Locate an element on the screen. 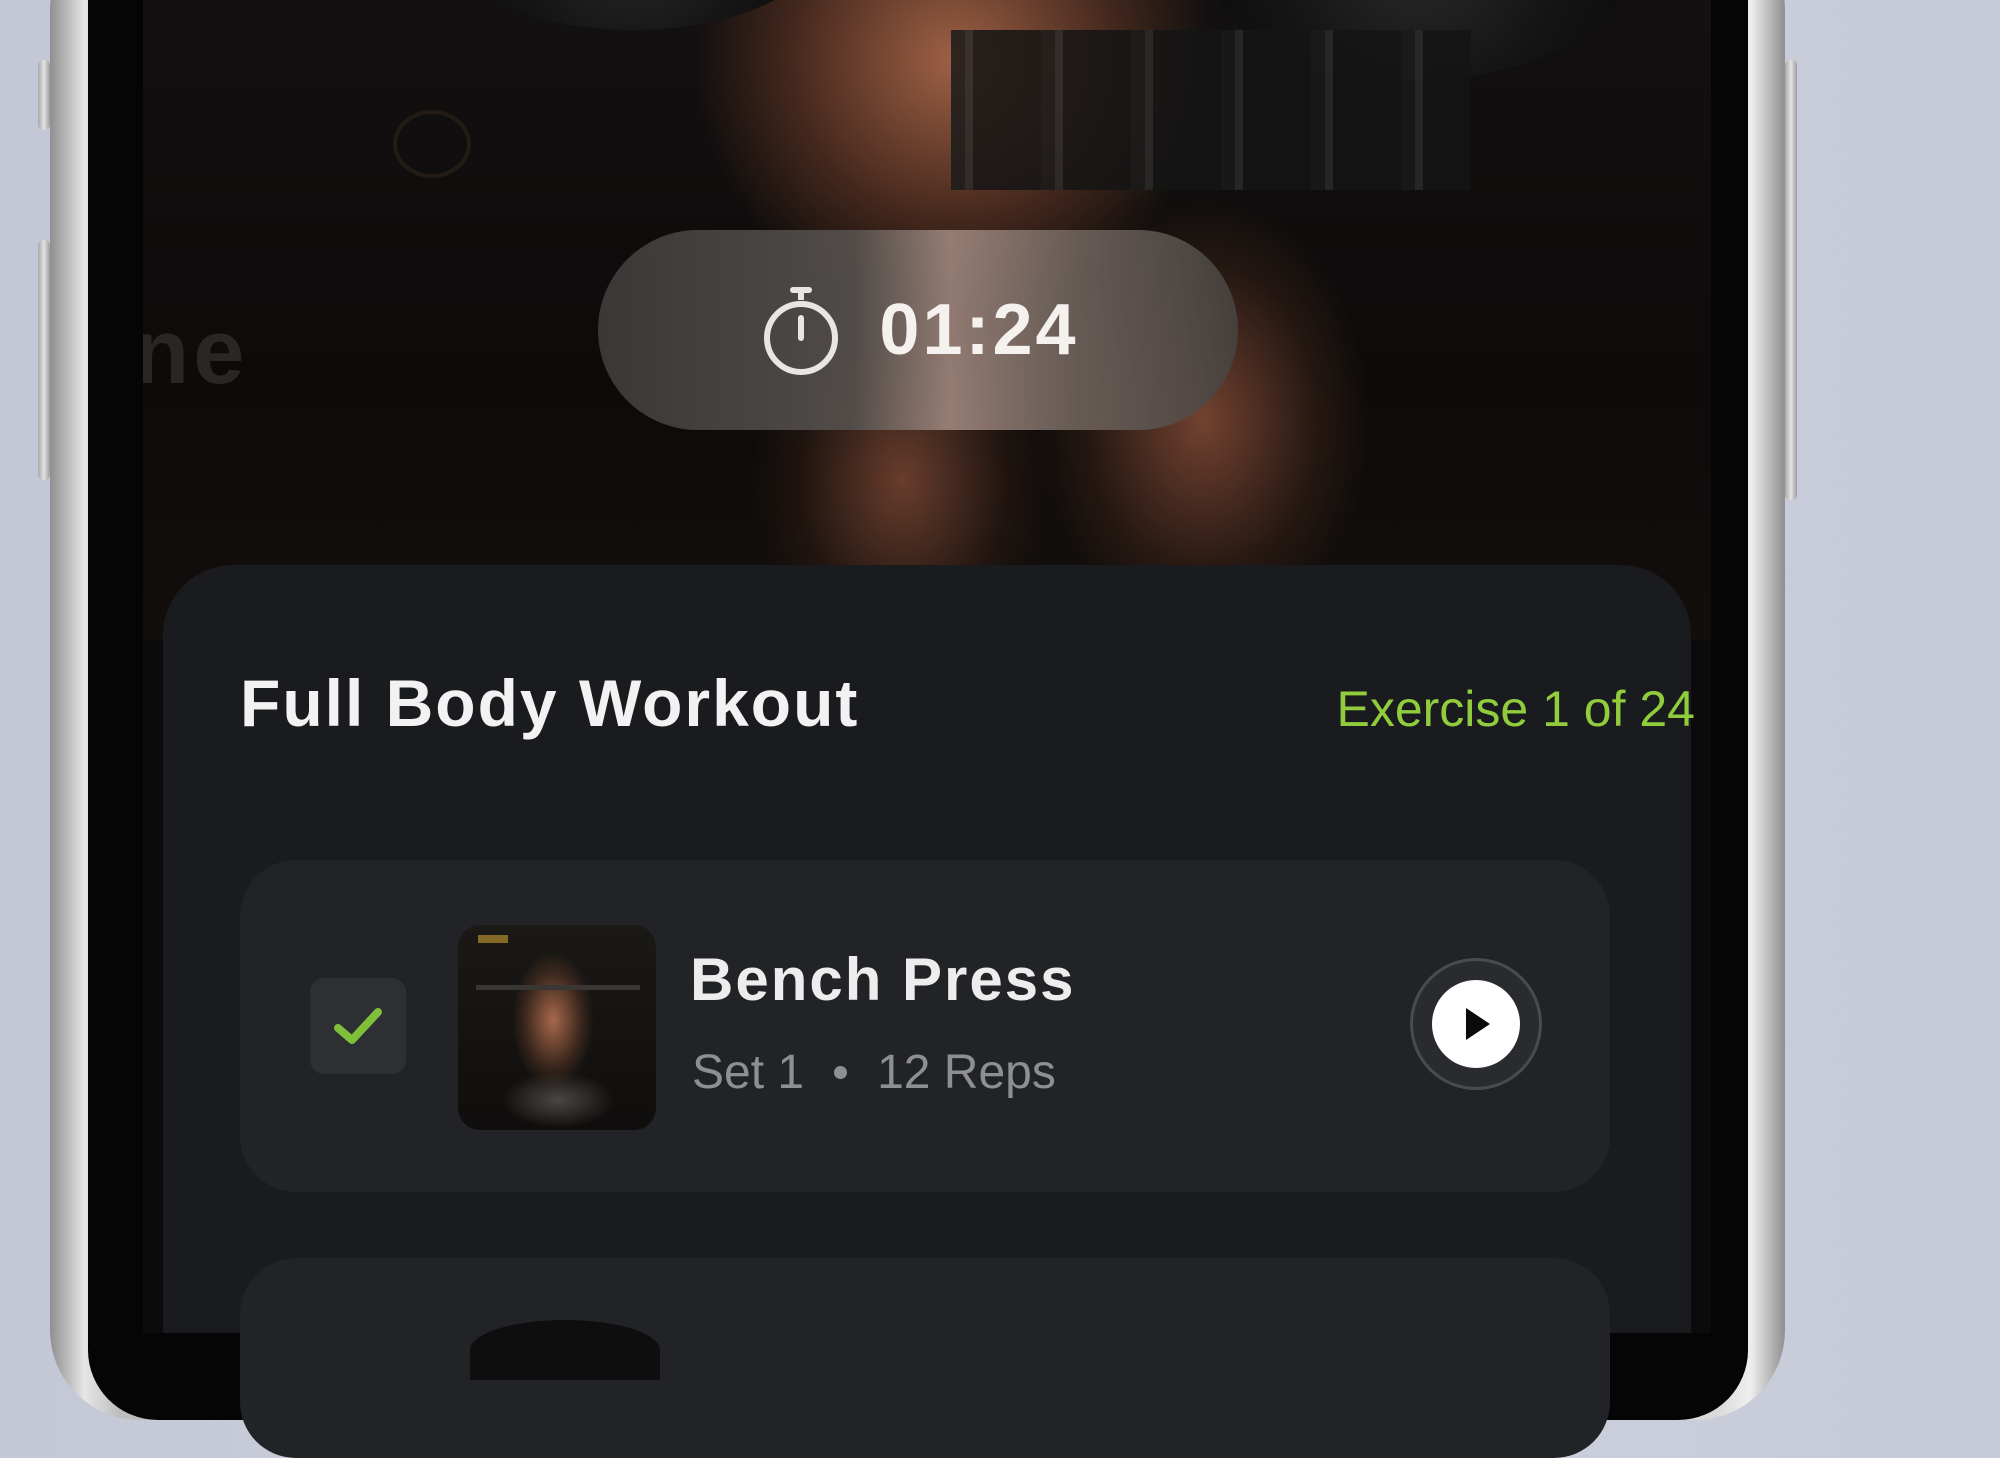 This screenshot has width=2000, height=1458. meta-separator-dot is located at coordinates (841, 1072).